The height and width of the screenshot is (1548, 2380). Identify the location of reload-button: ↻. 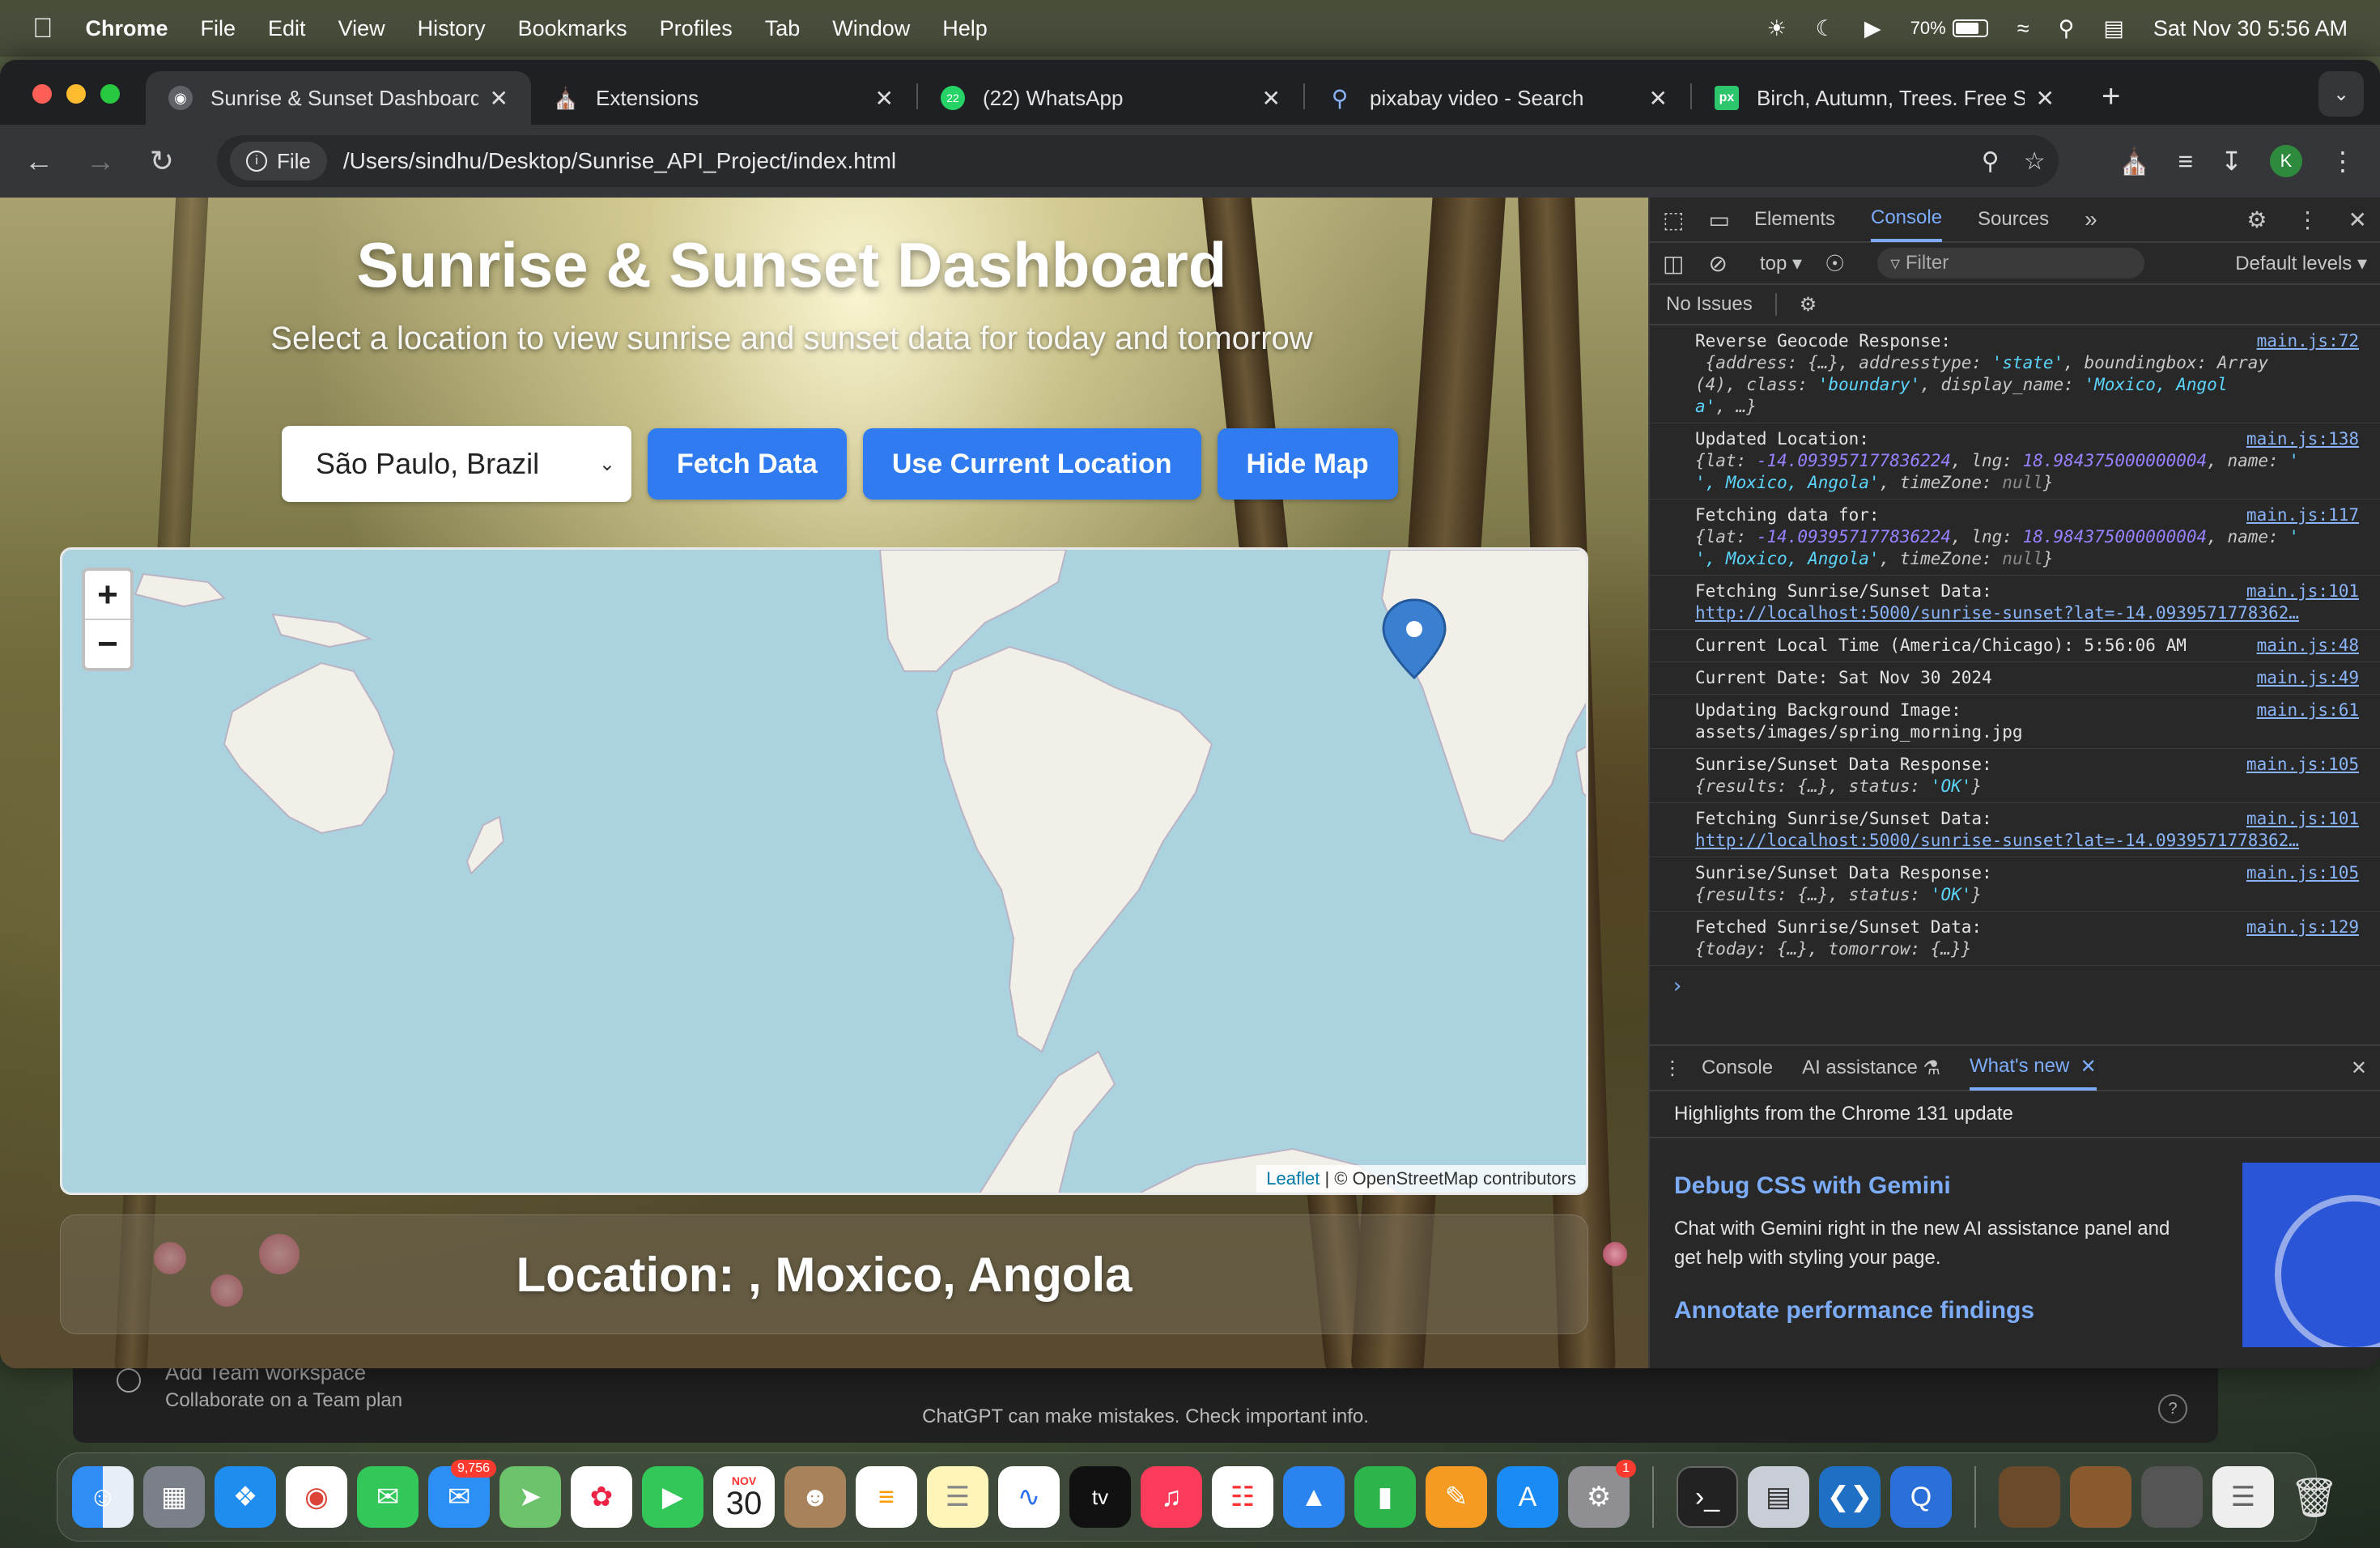
(161, 161).